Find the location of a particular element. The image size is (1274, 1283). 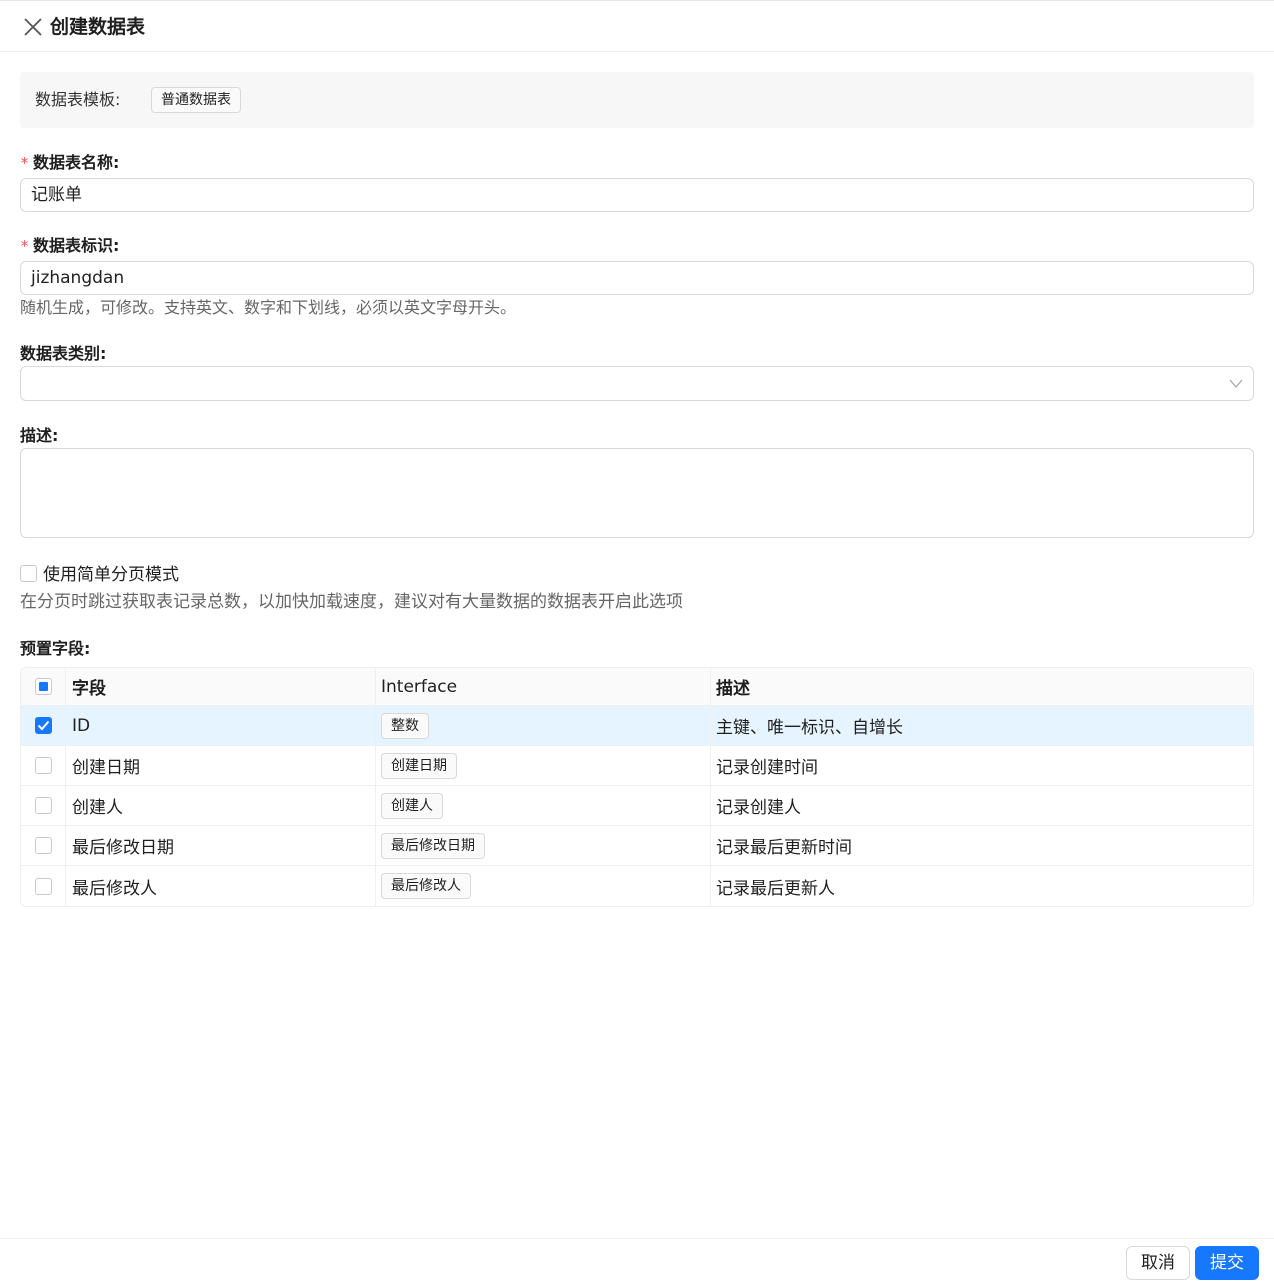

chevron-down-icon is located at coordinates (1236, 383).